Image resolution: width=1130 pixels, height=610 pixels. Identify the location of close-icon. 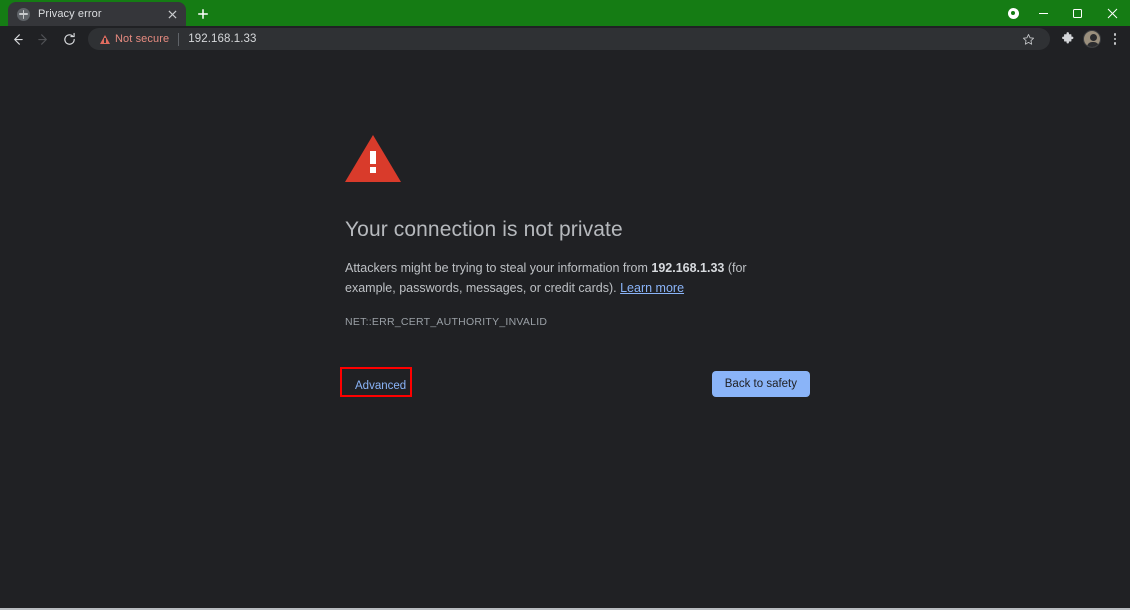
(172, 14).